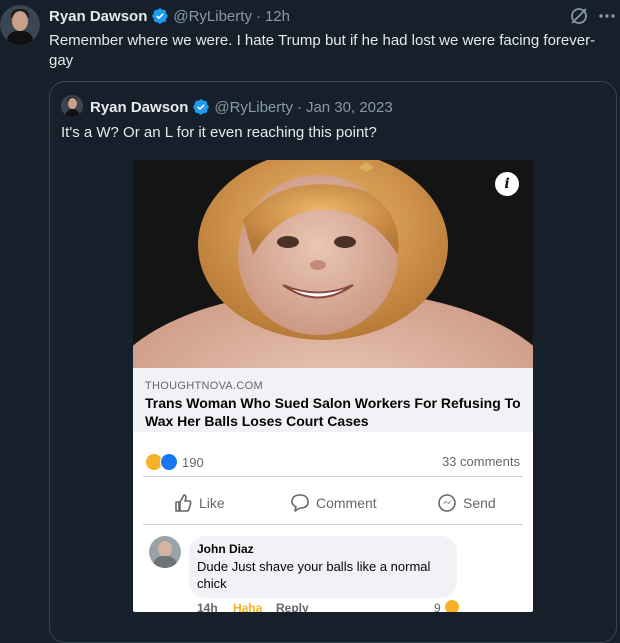 The image size is (620, 643). What do you see at coordinates (452, 606) in the screenshot?
I see `comment-haha-icon` at bounding box center [452, 606].